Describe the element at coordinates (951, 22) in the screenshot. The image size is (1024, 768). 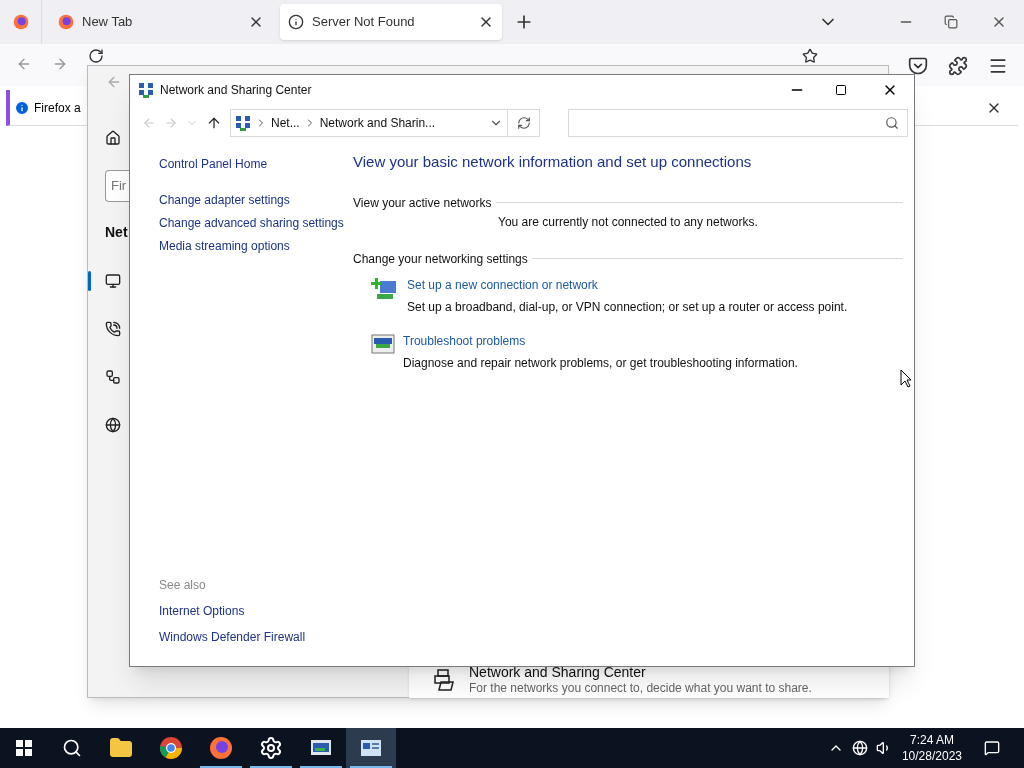
I see `restore-icon` at that location.